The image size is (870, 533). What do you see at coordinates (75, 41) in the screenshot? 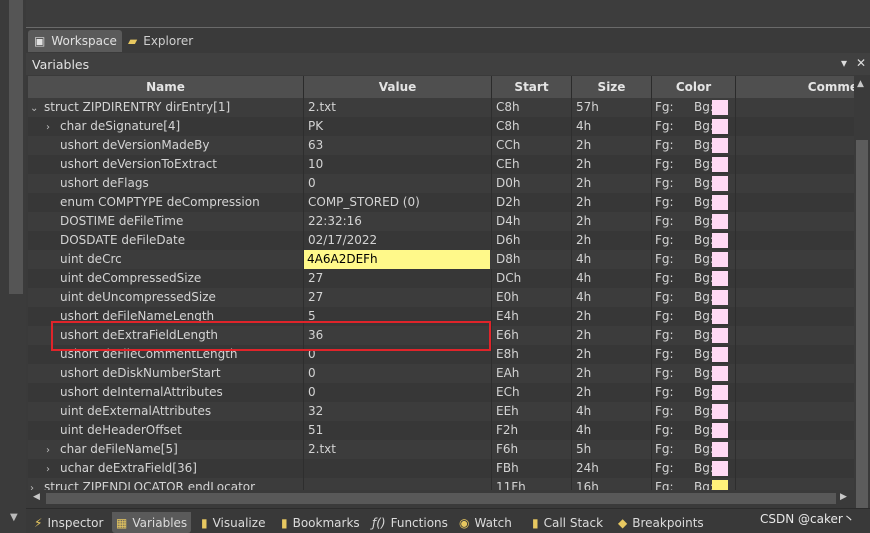
I see `tab-workspace: ▣ Workspace` at bounding box center [75, 41].